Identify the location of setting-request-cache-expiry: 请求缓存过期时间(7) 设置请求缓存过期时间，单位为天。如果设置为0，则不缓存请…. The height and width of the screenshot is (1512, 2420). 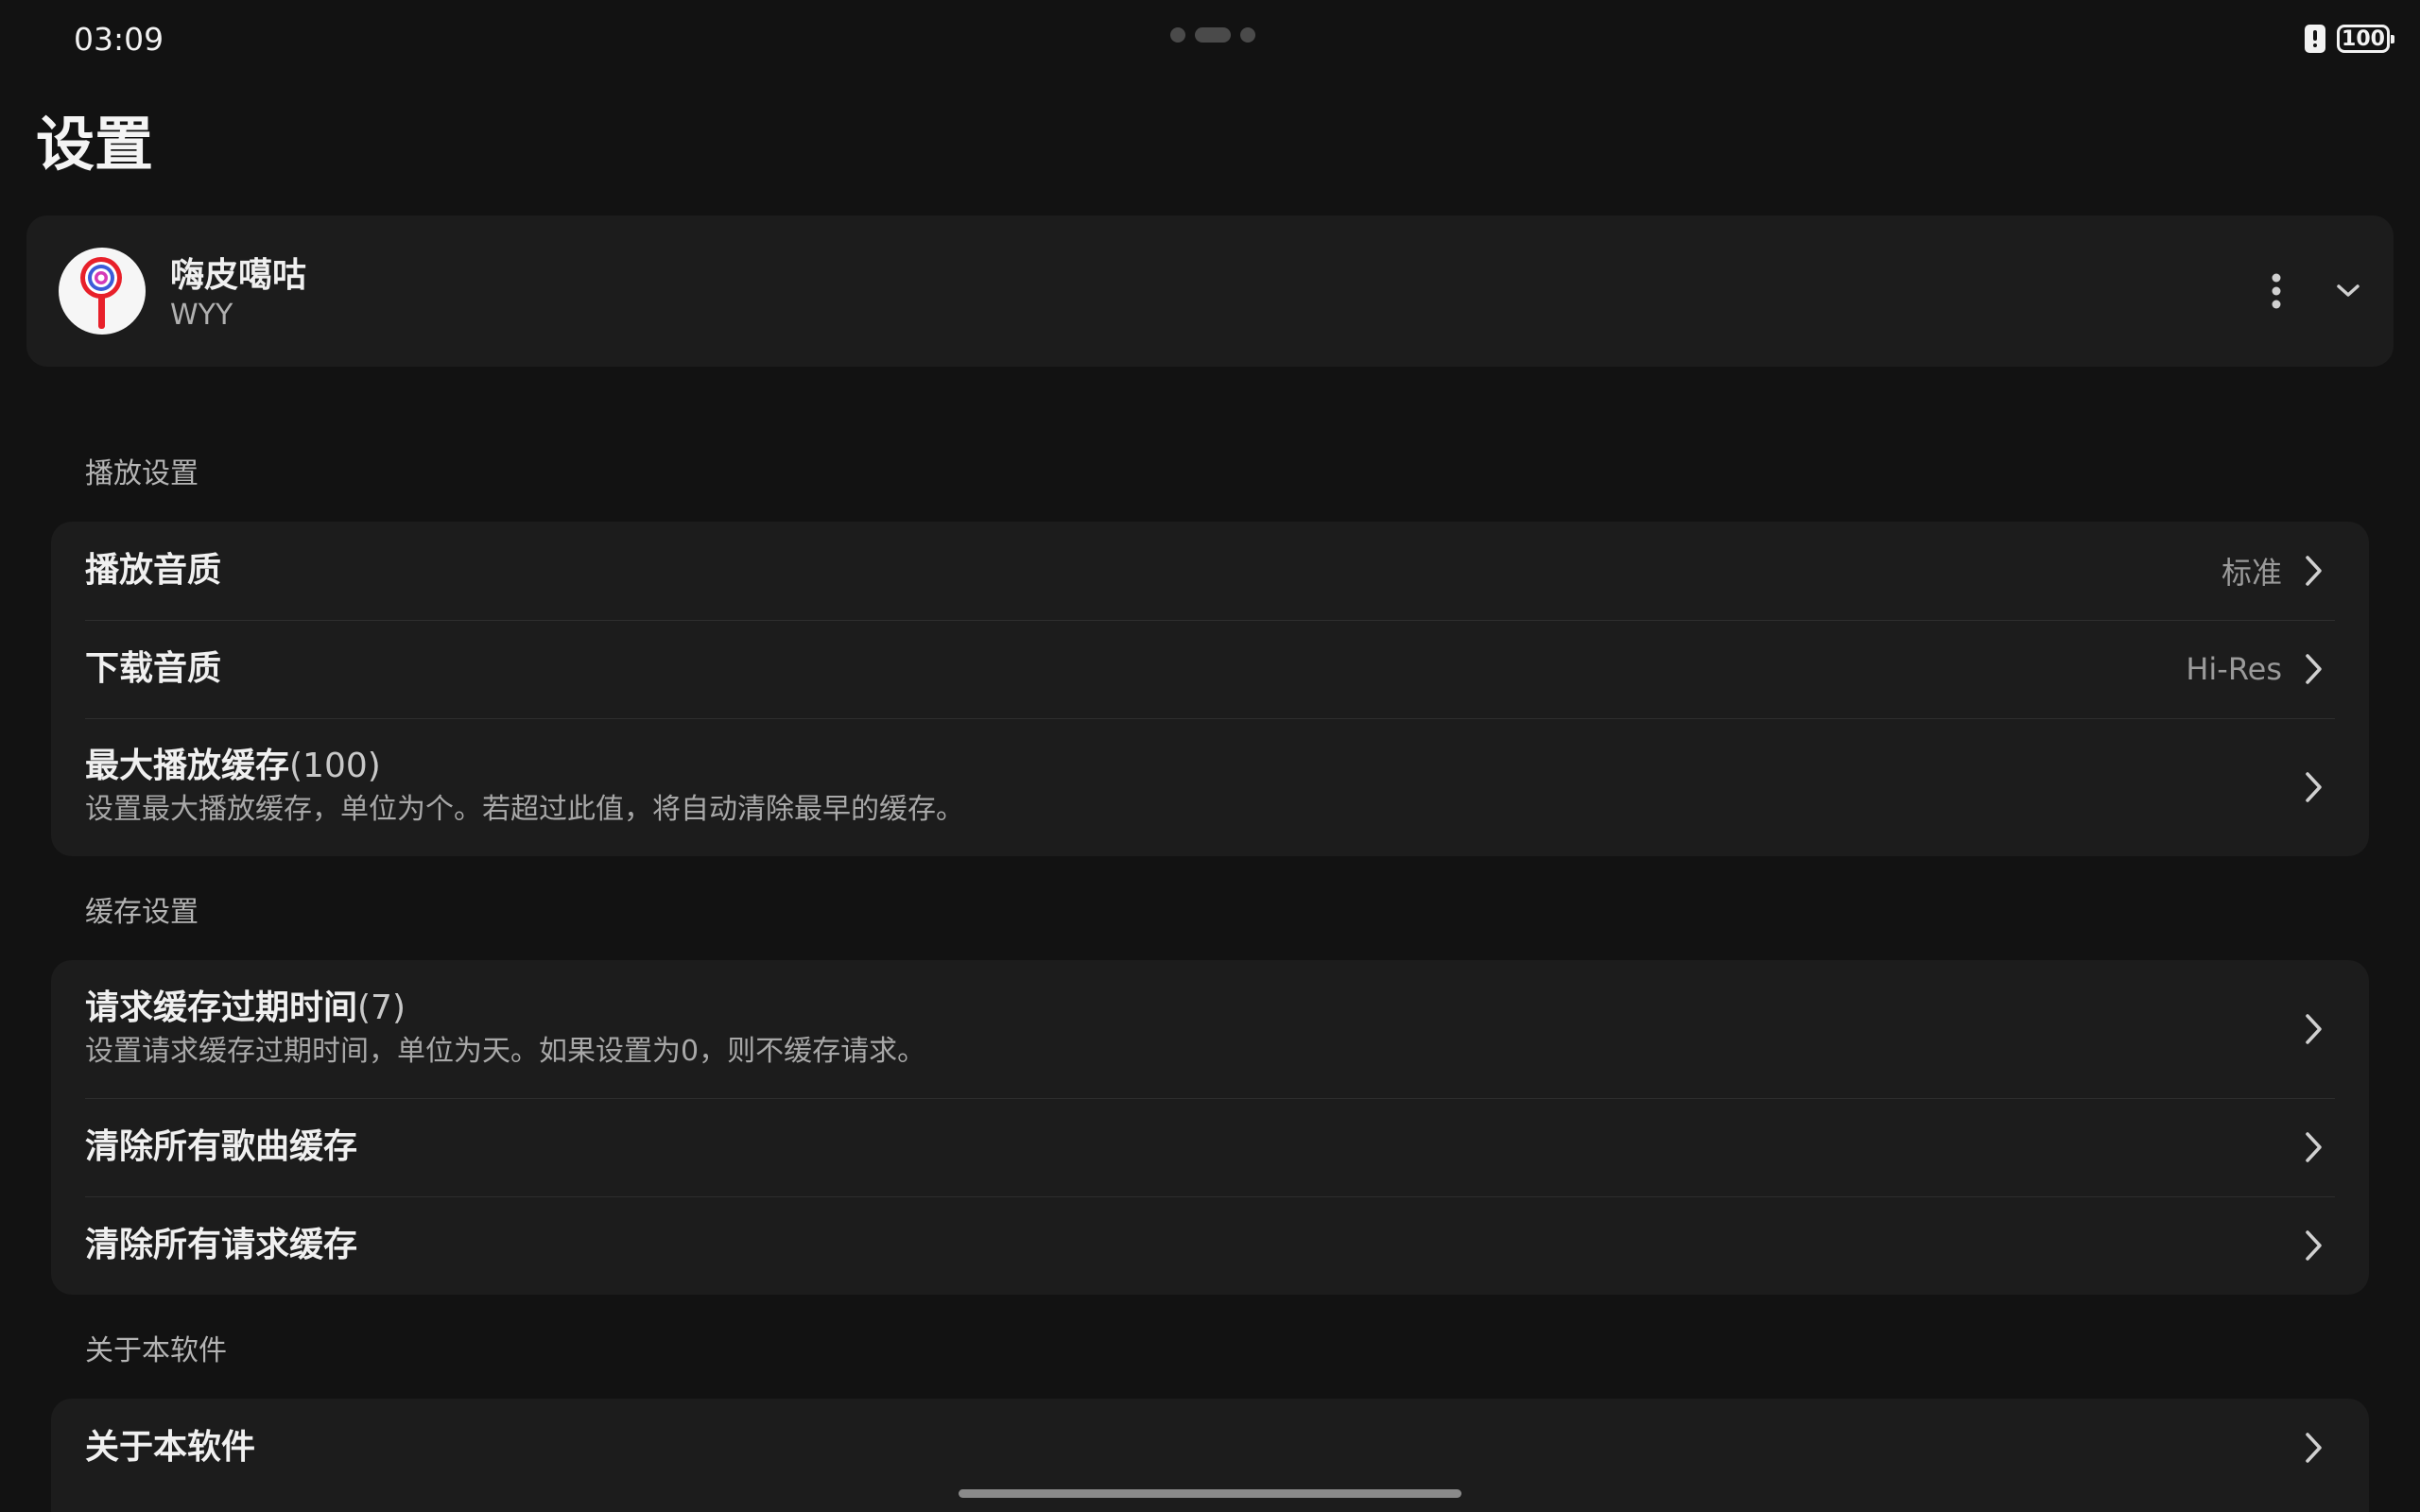
(1210, 1029).